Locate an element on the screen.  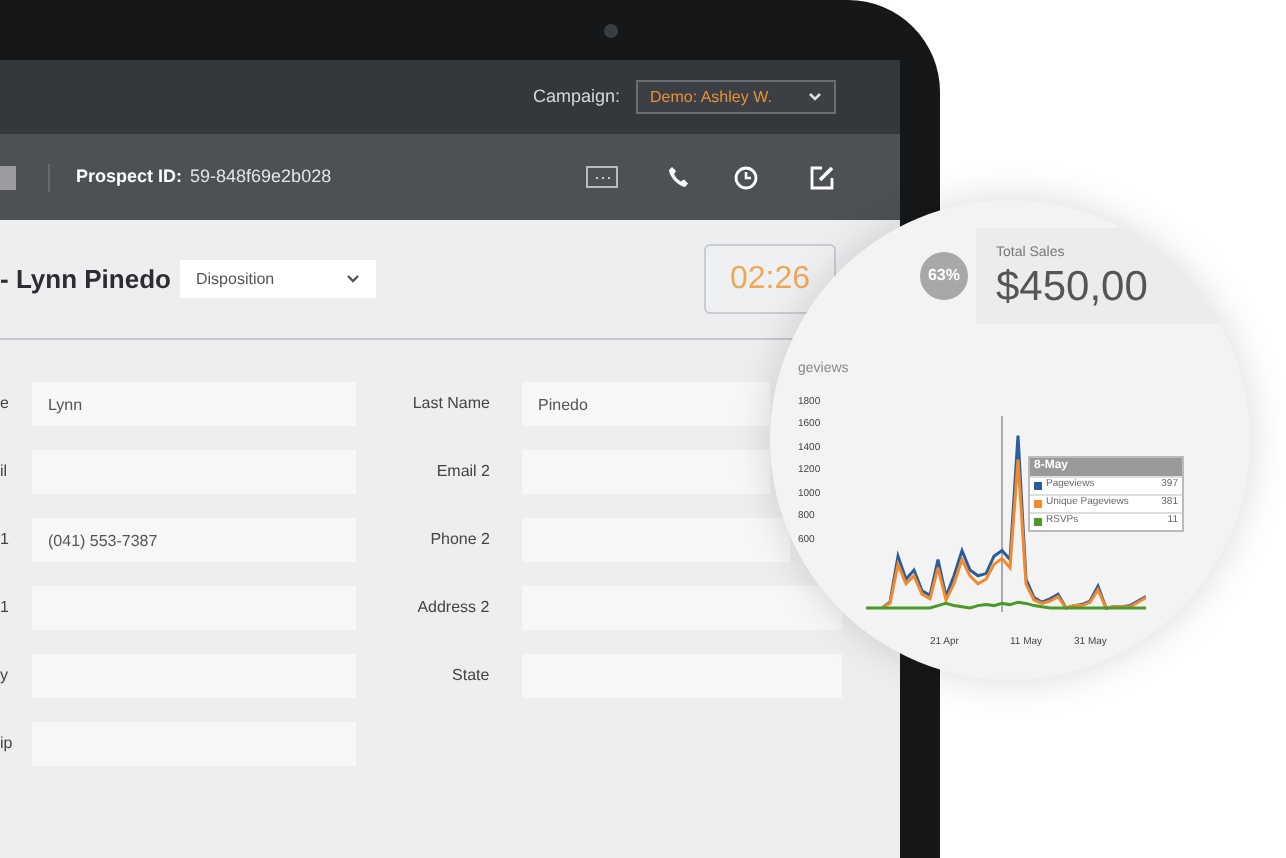
input-field: Pinedo is located at coordinates (646, 404).